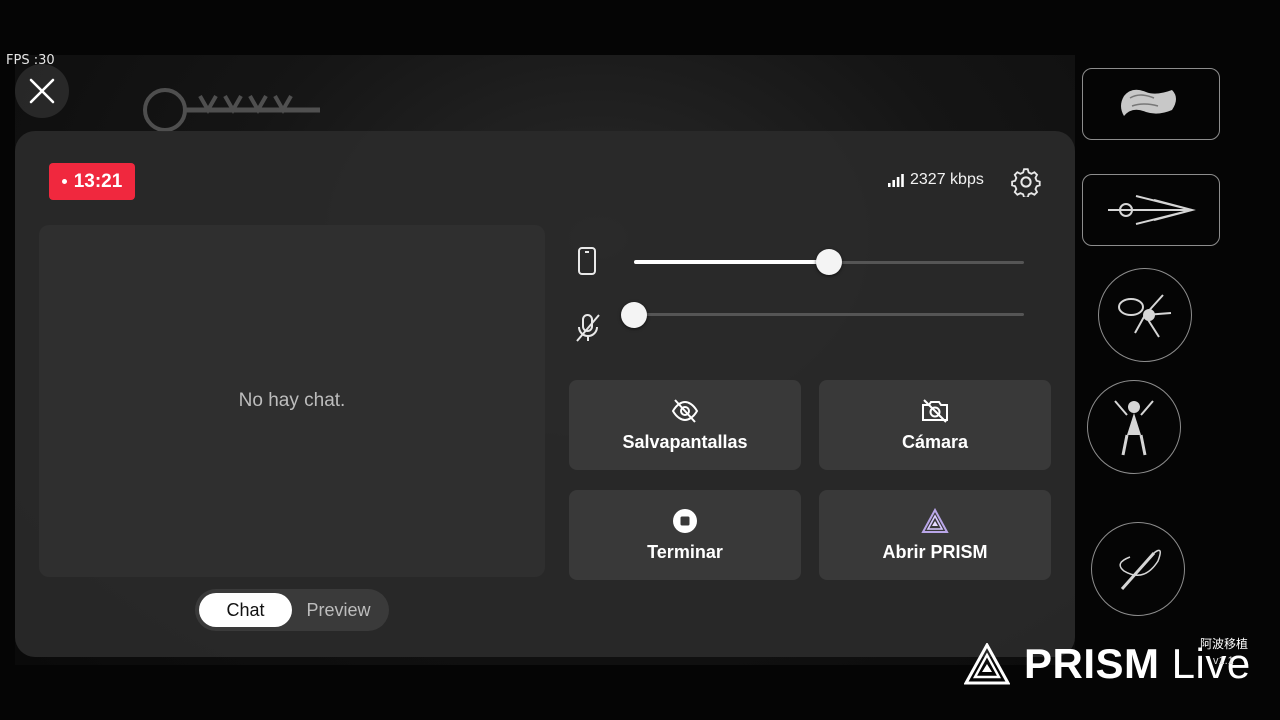 This screenshot has width=1280, height=720. I want to click on close-icon, so click(42, 91).